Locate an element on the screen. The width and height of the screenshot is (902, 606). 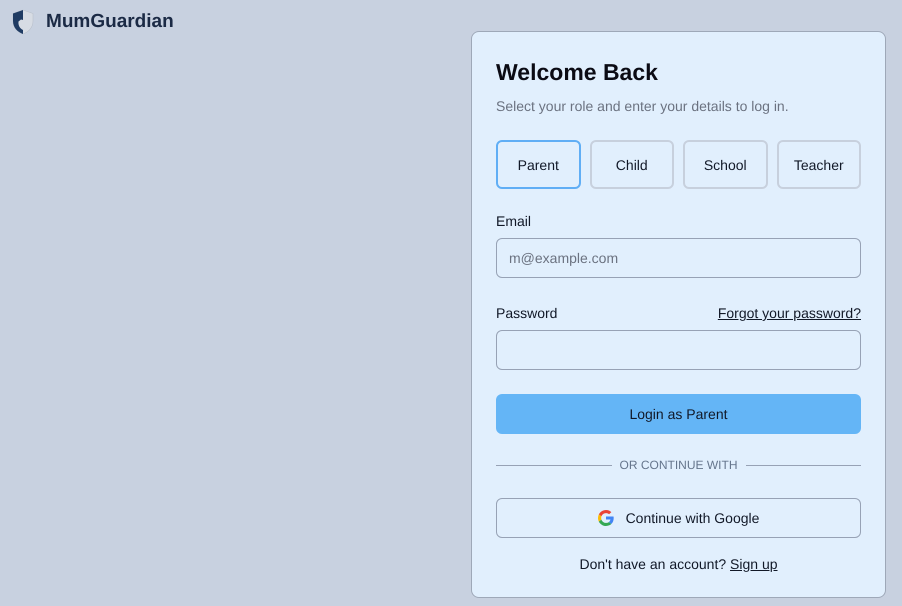
role-tab: Teacher is located at coordinates (818, 164).